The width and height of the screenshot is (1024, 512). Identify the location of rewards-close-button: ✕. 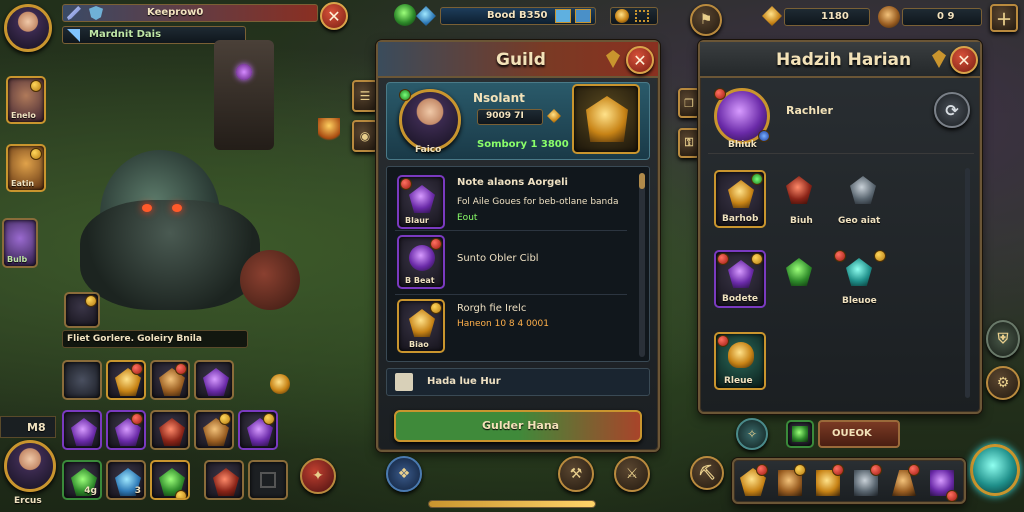
(964, 60).